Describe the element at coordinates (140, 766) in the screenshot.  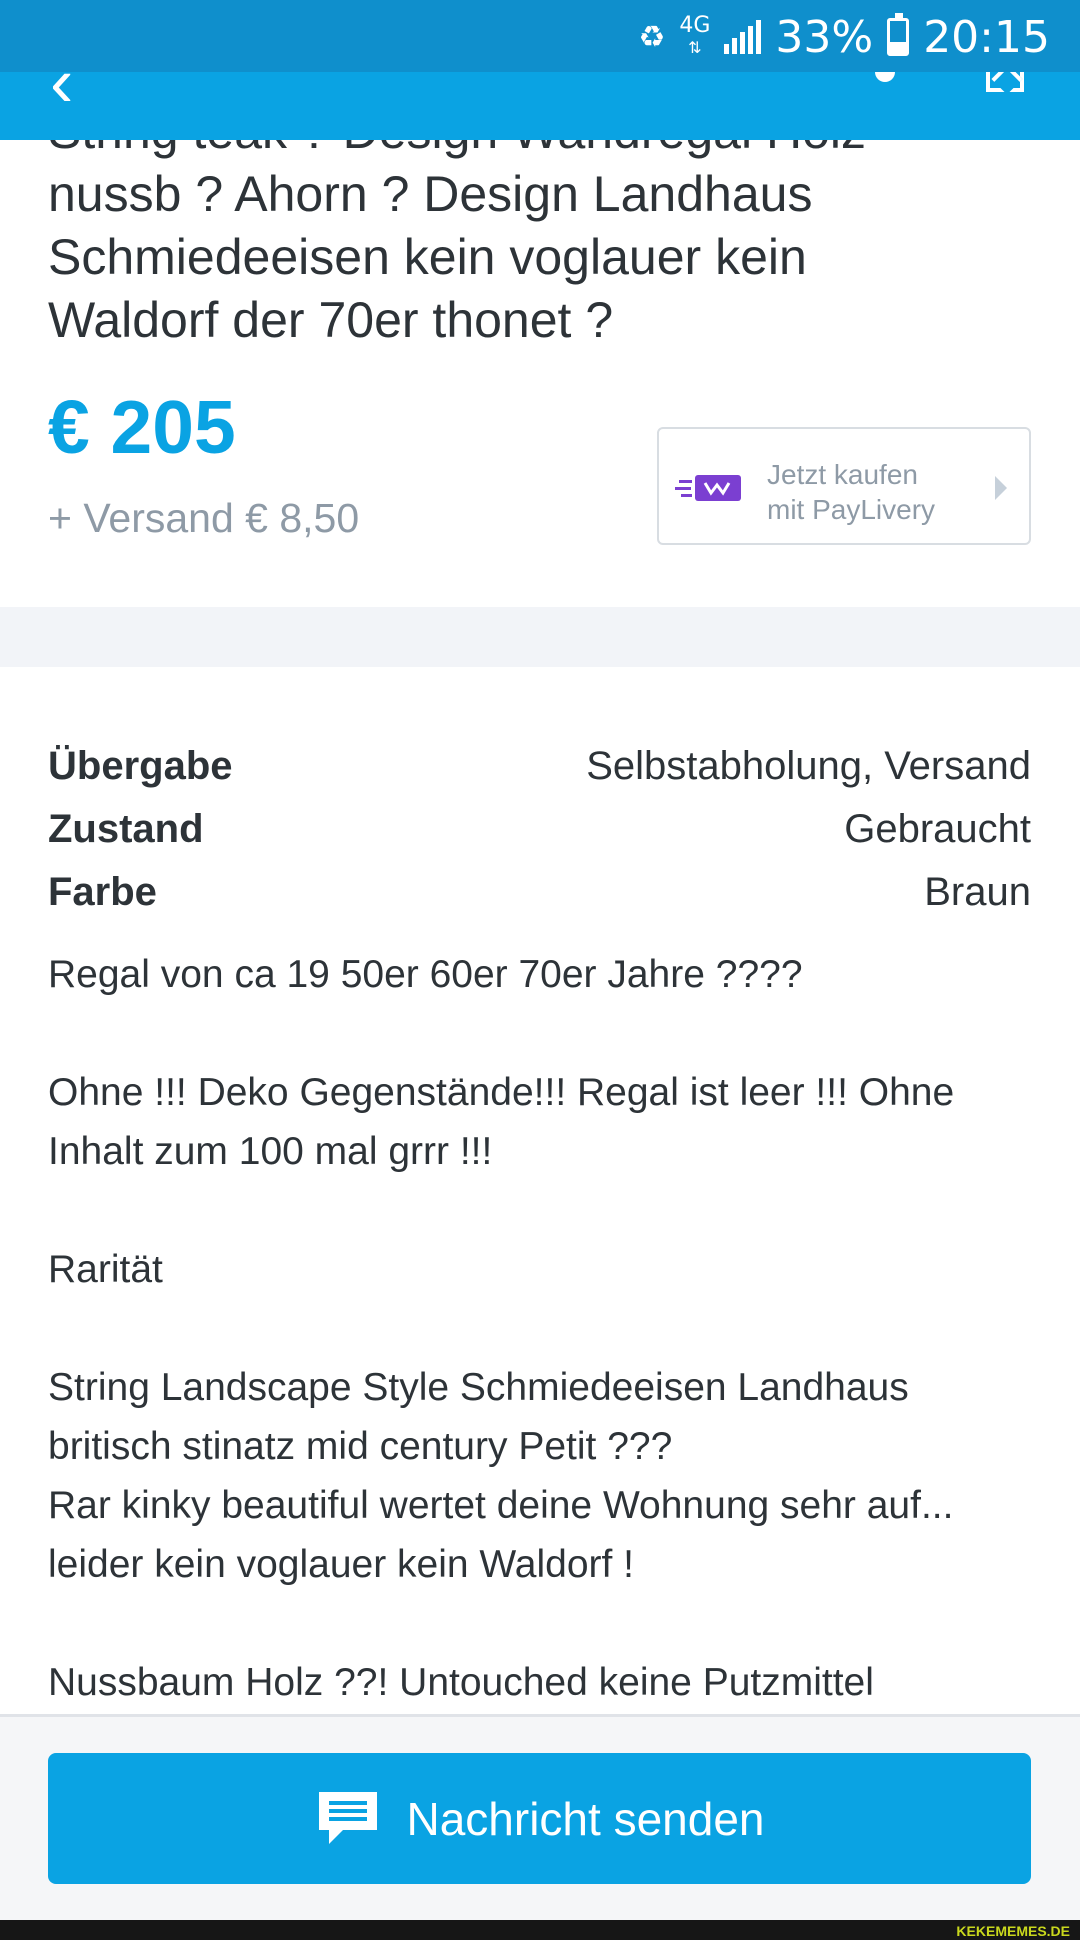
I see `property-key: Übergabe` at that location.